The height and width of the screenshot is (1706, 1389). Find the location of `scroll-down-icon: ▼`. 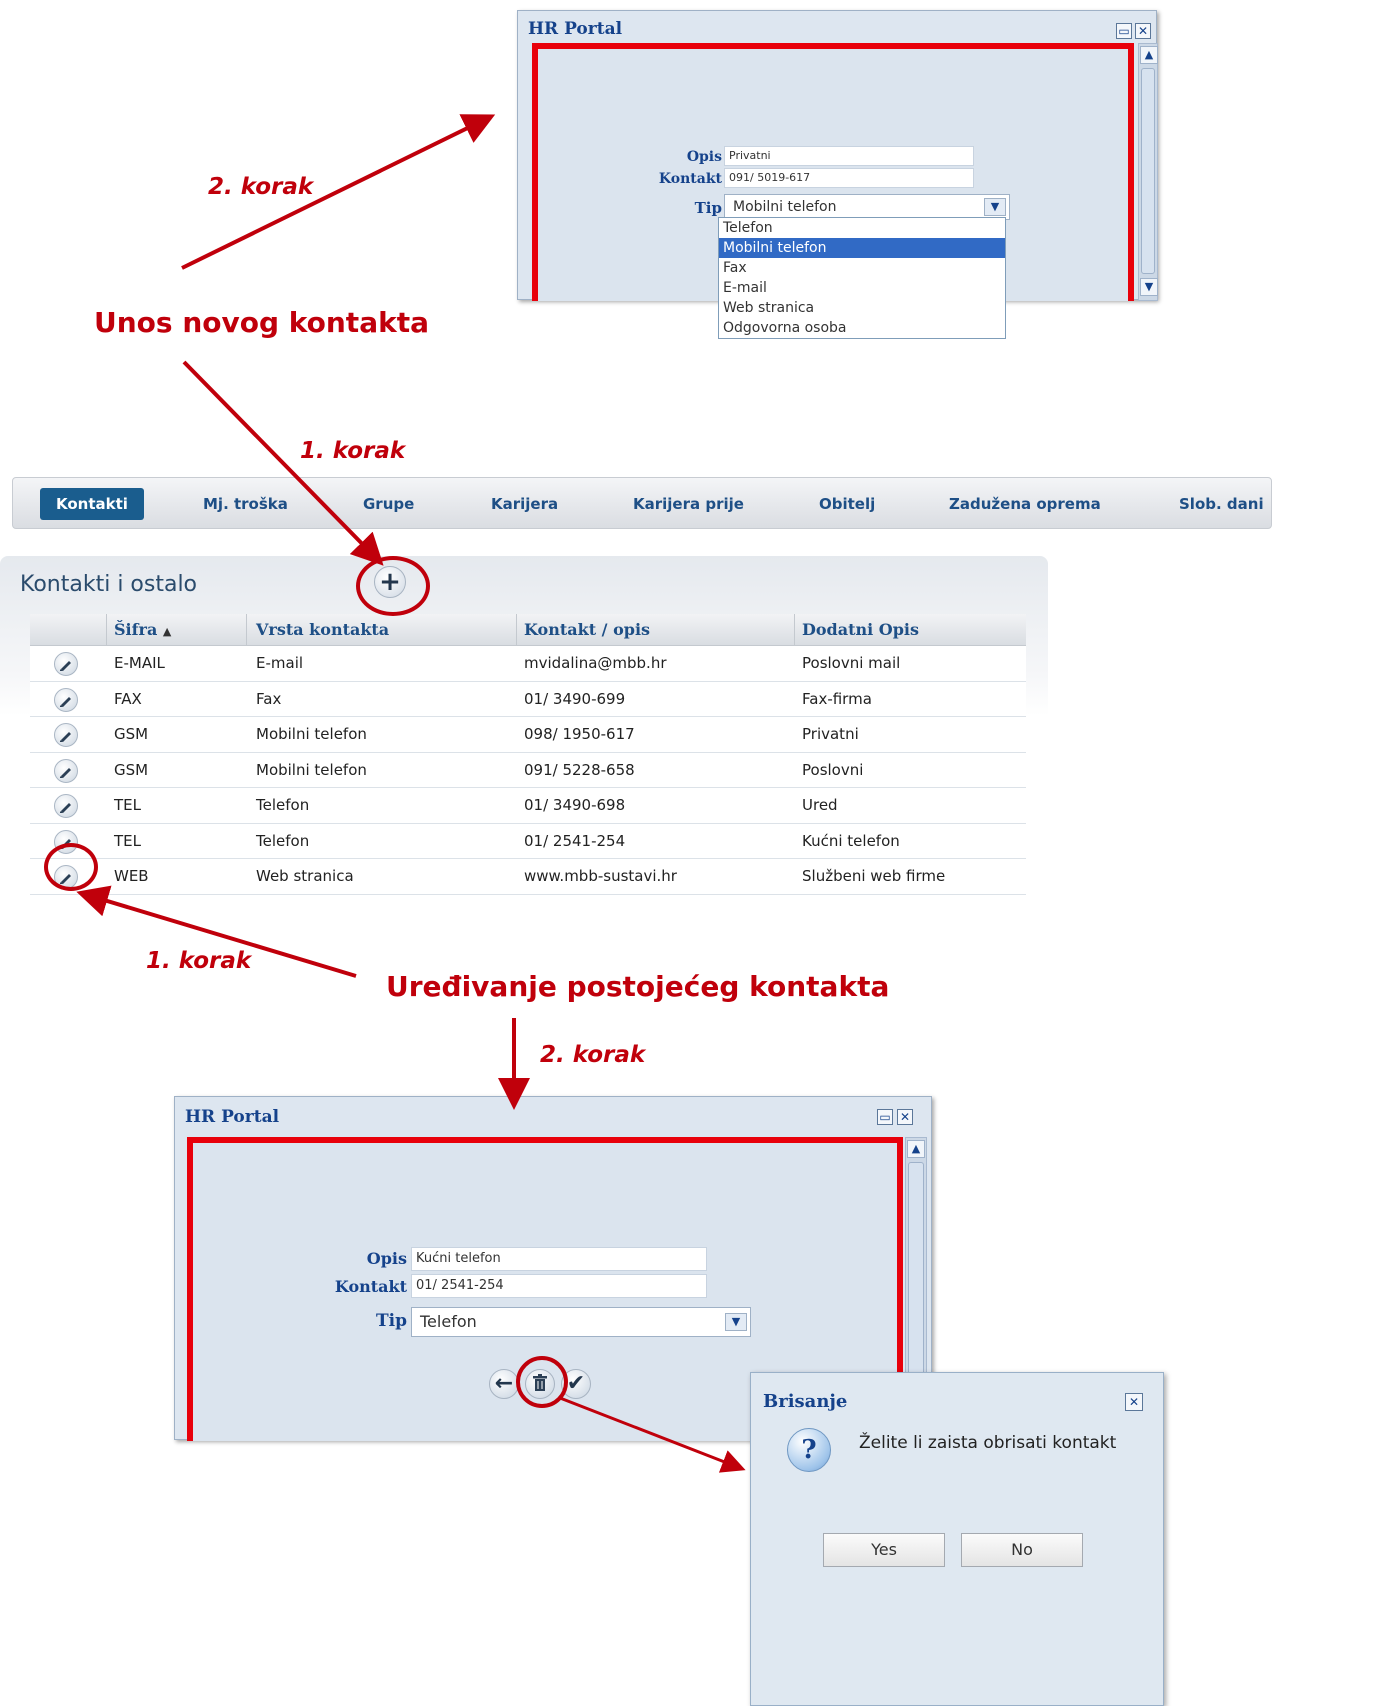

scroll-down-icon: ▼ is located at coordinates (1149, 287).